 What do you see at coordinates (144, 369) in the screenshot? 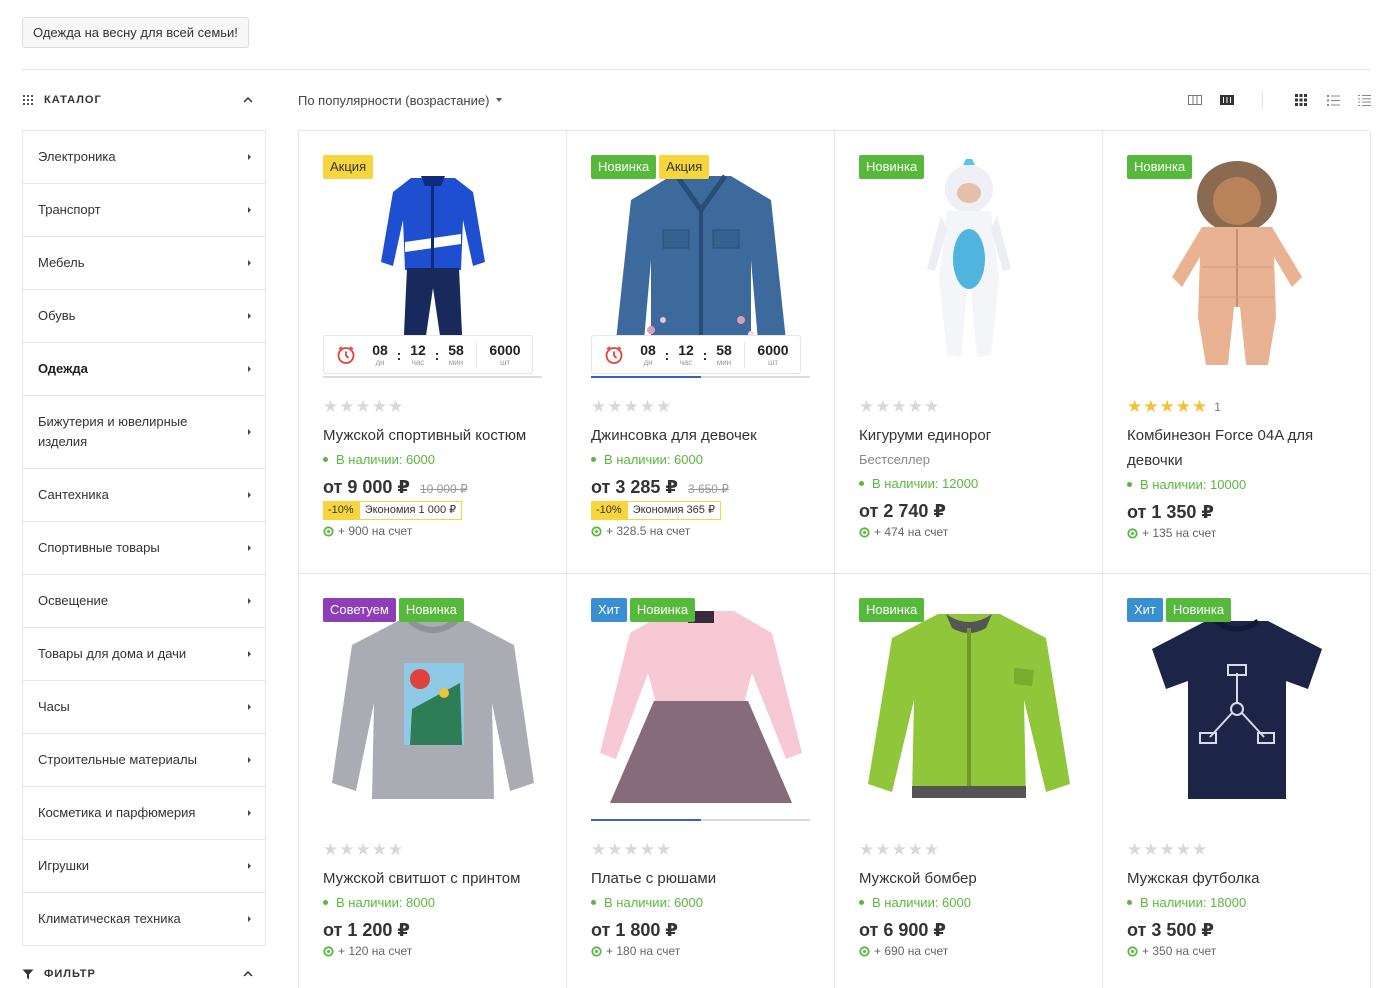
I see `catalog-item: Одежда` at bounding box center [144, 369].